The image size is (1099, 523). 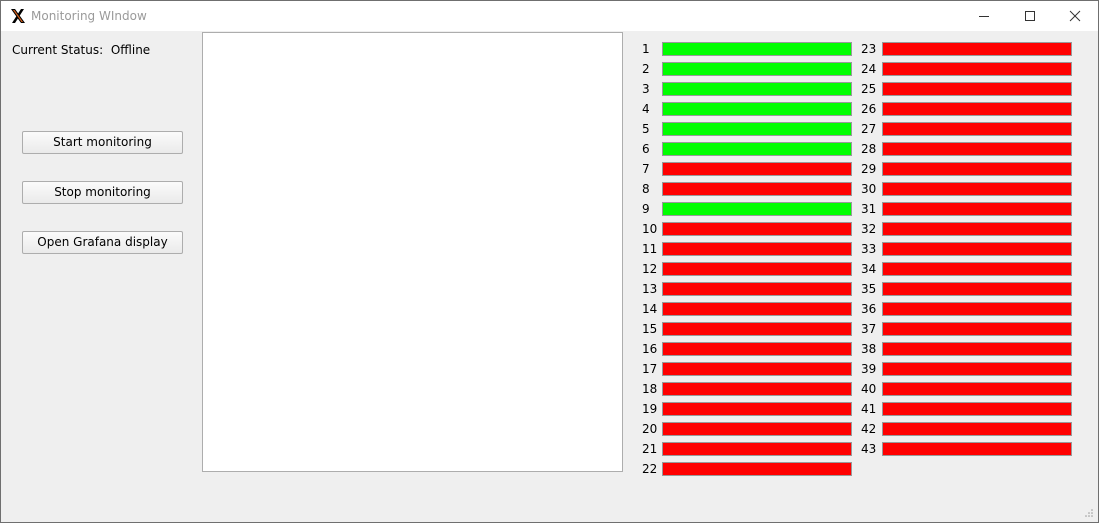 I want to click on channel-label-13: 13, so click(x=650, y=289).